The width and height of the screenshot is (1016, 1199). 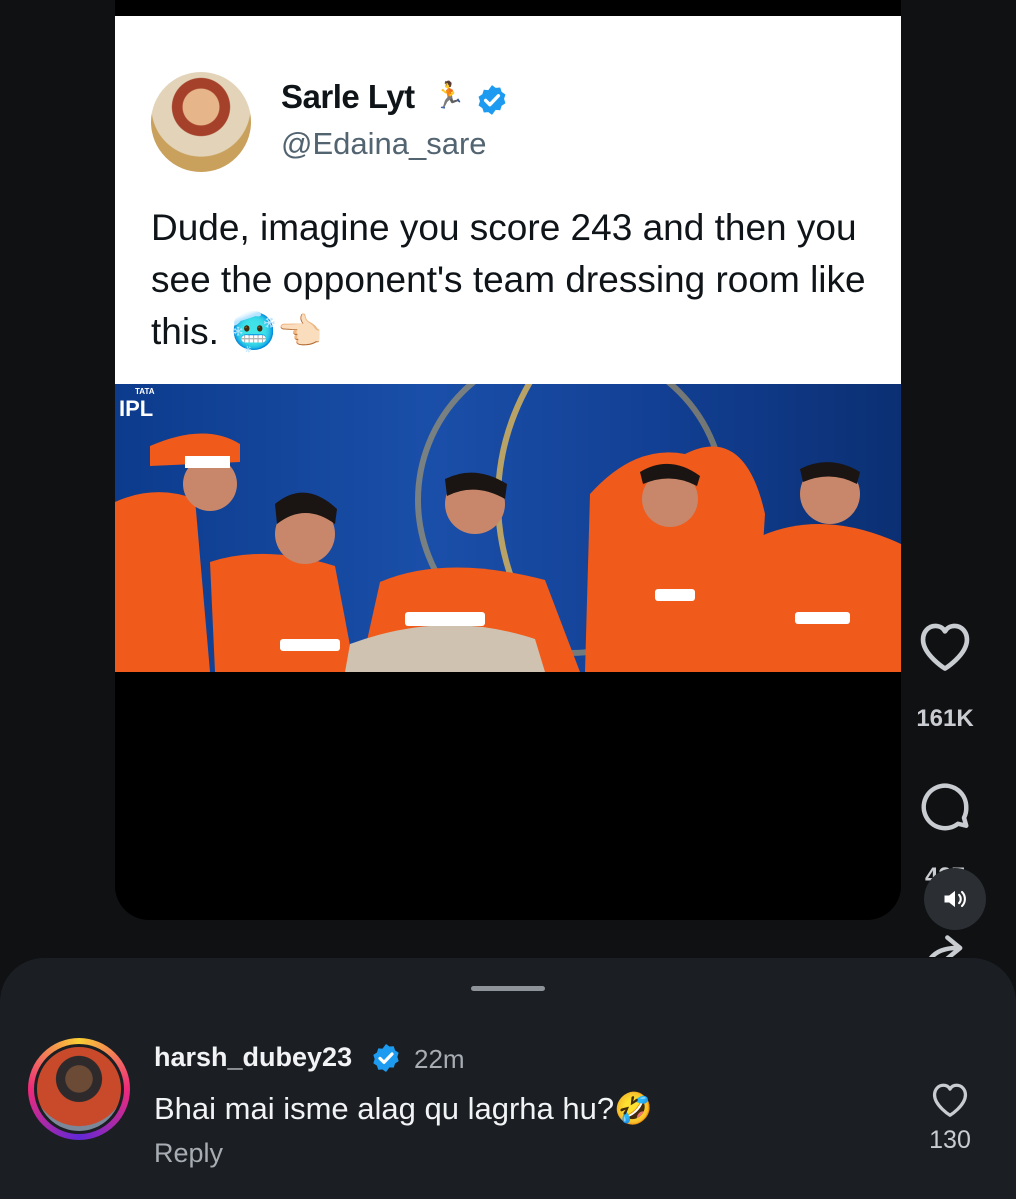 I want to click on tweet-emoji: 🥶👈🏻, so click(x=276, y=331).